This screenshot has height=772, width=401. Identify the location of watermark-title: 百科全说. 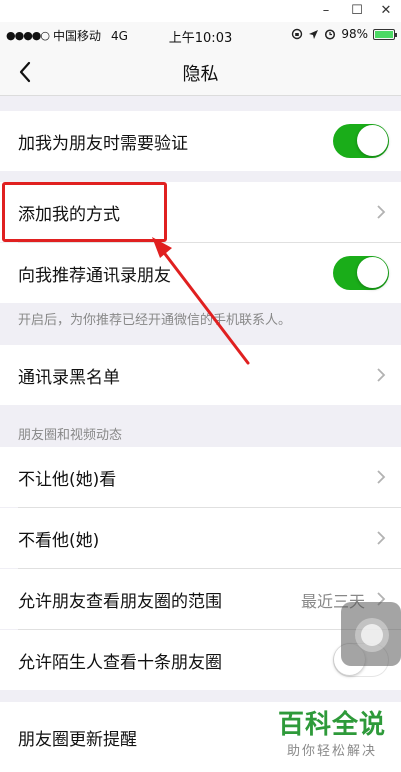
(331, 725).